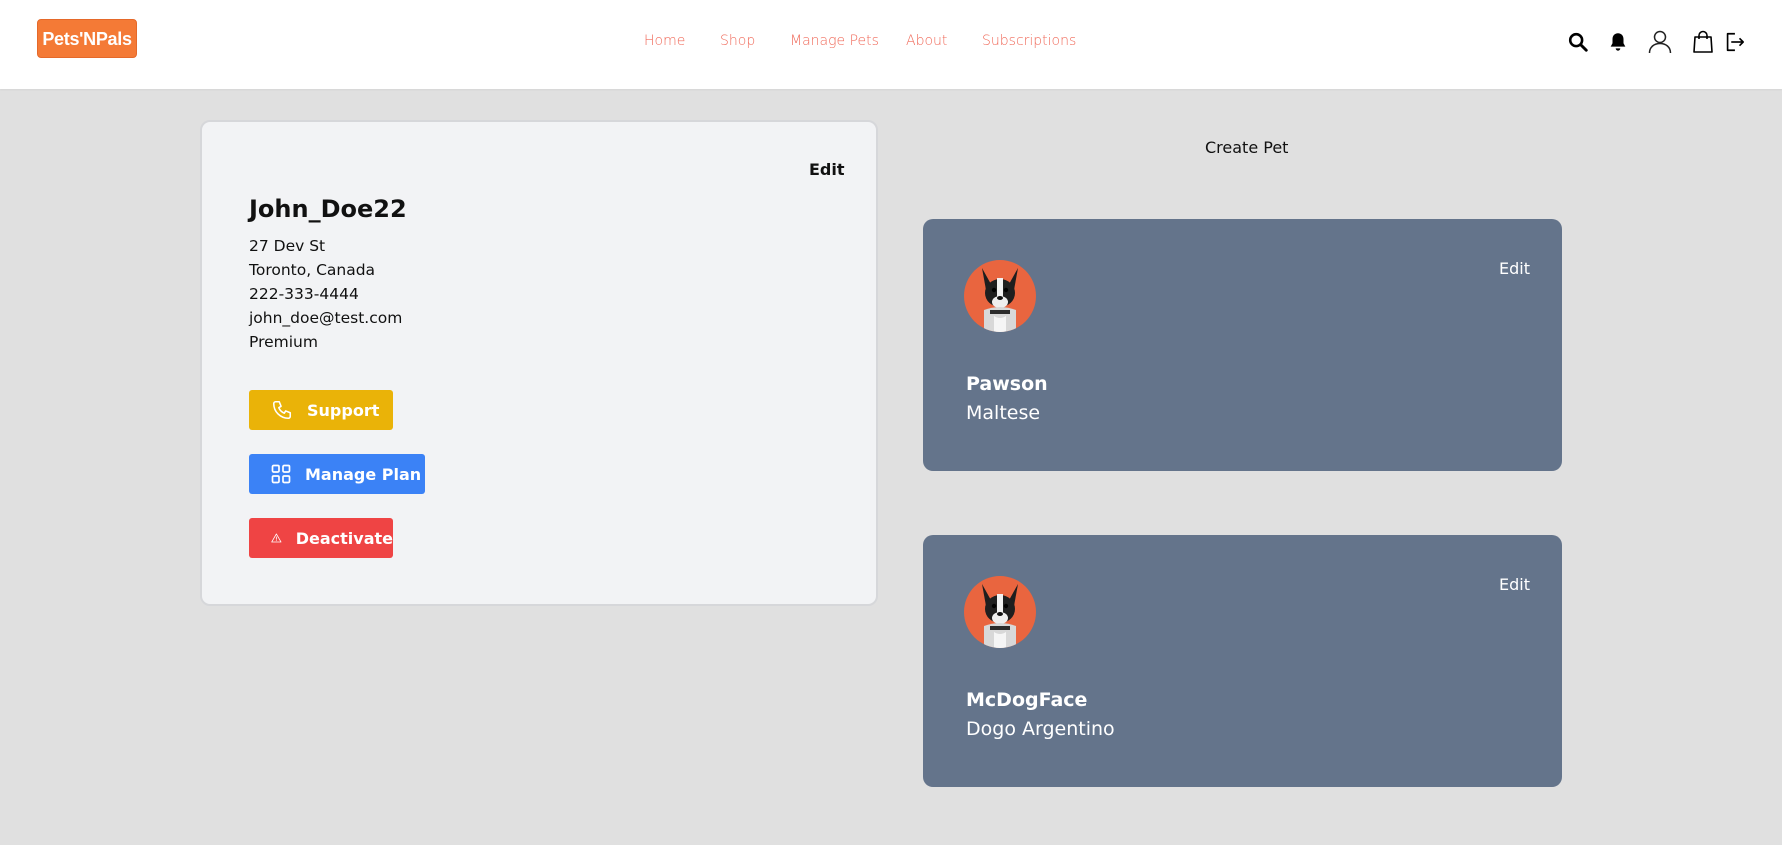  I want to click on profile-plan: Premium, so click(283, 342).